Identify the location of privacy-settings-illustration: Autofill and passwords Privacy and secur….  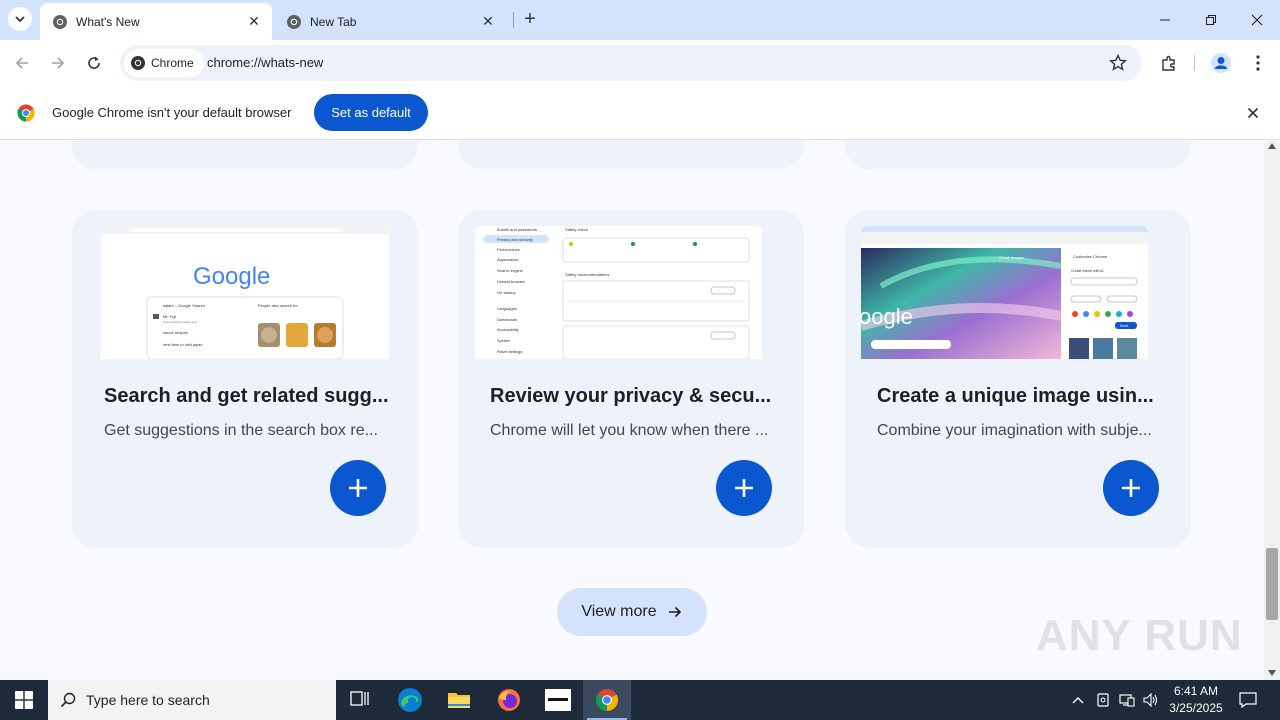
(618, 292).